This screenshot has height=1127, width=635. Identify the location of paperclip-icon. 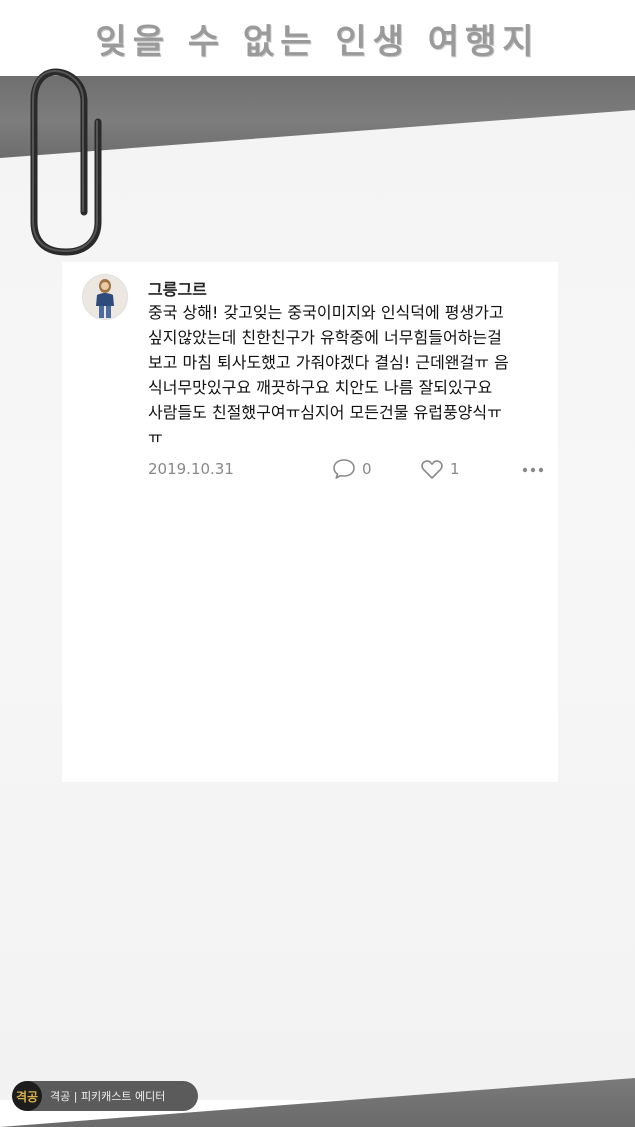
(66, 162).